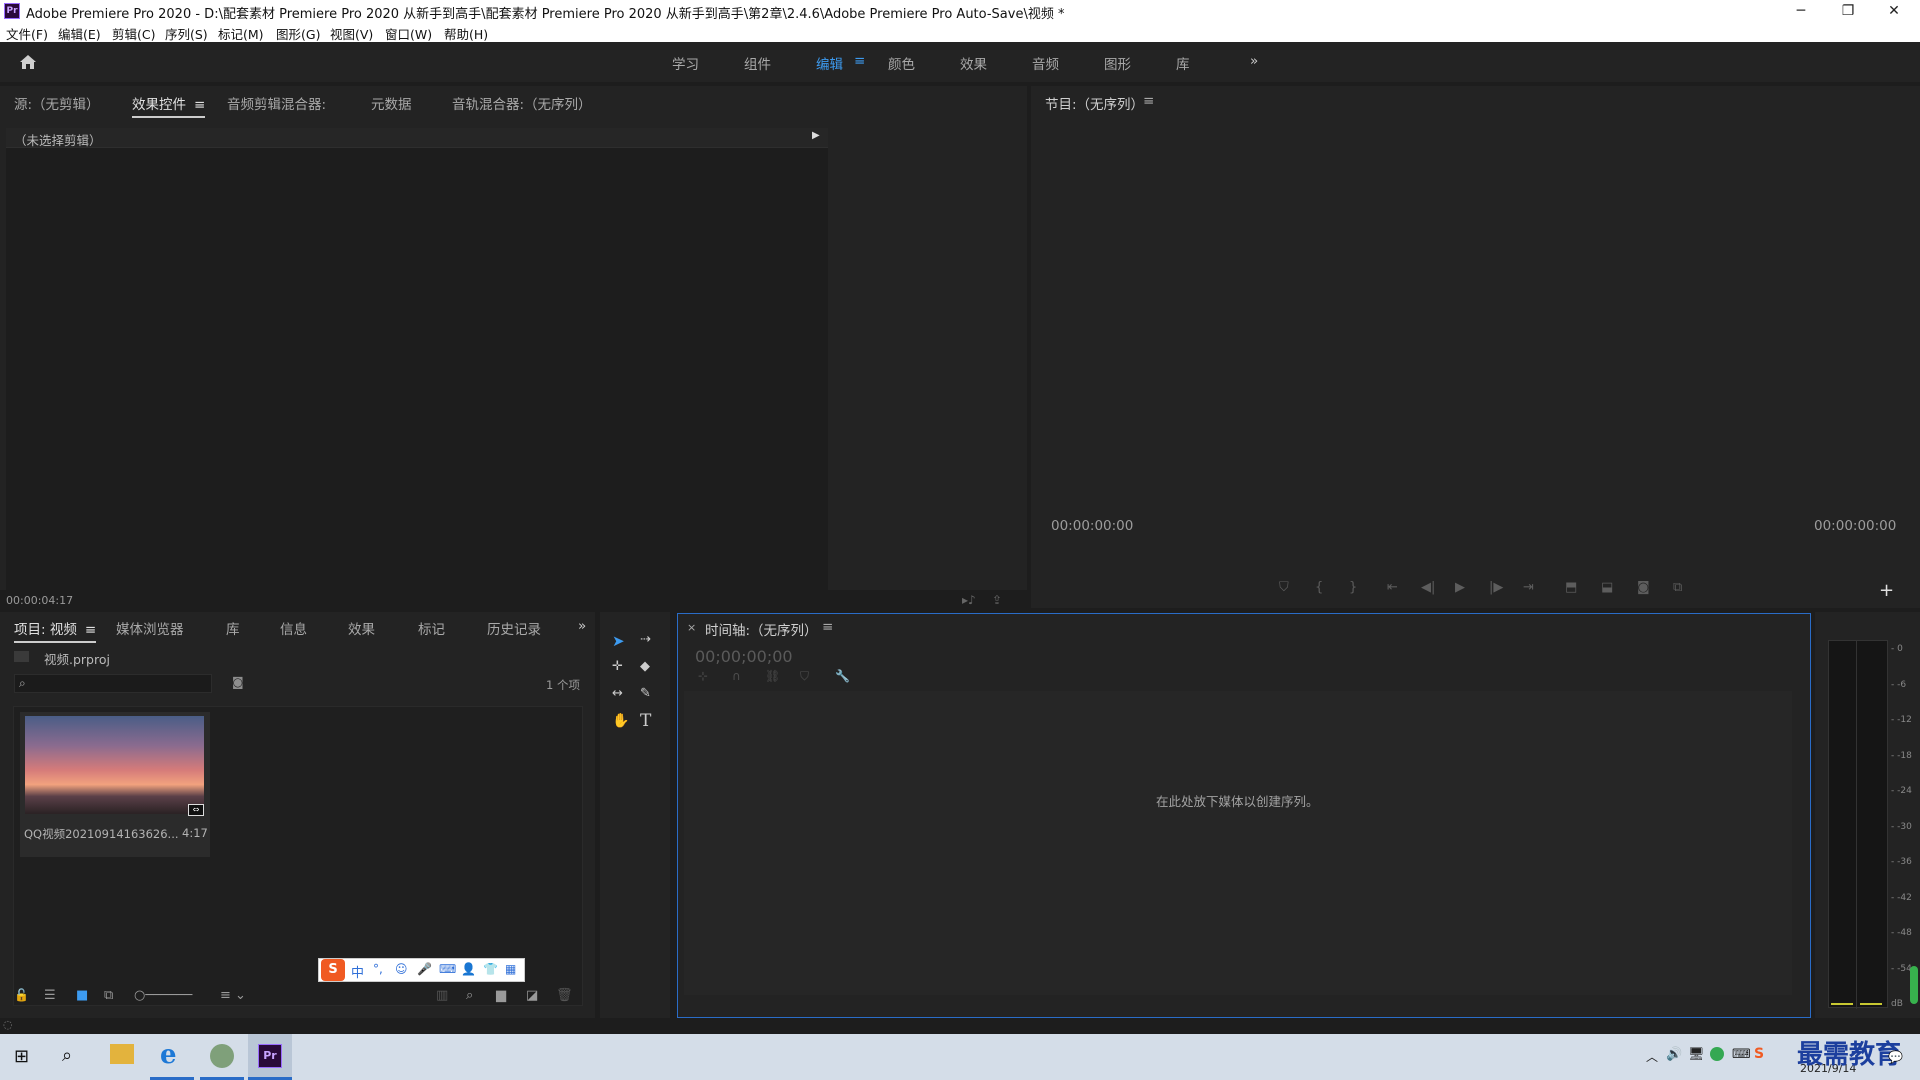  What do you see at coordinates (1894, 11) in the screenshot?
I see `close-button: ✕` at bounding box center [1894, 11].